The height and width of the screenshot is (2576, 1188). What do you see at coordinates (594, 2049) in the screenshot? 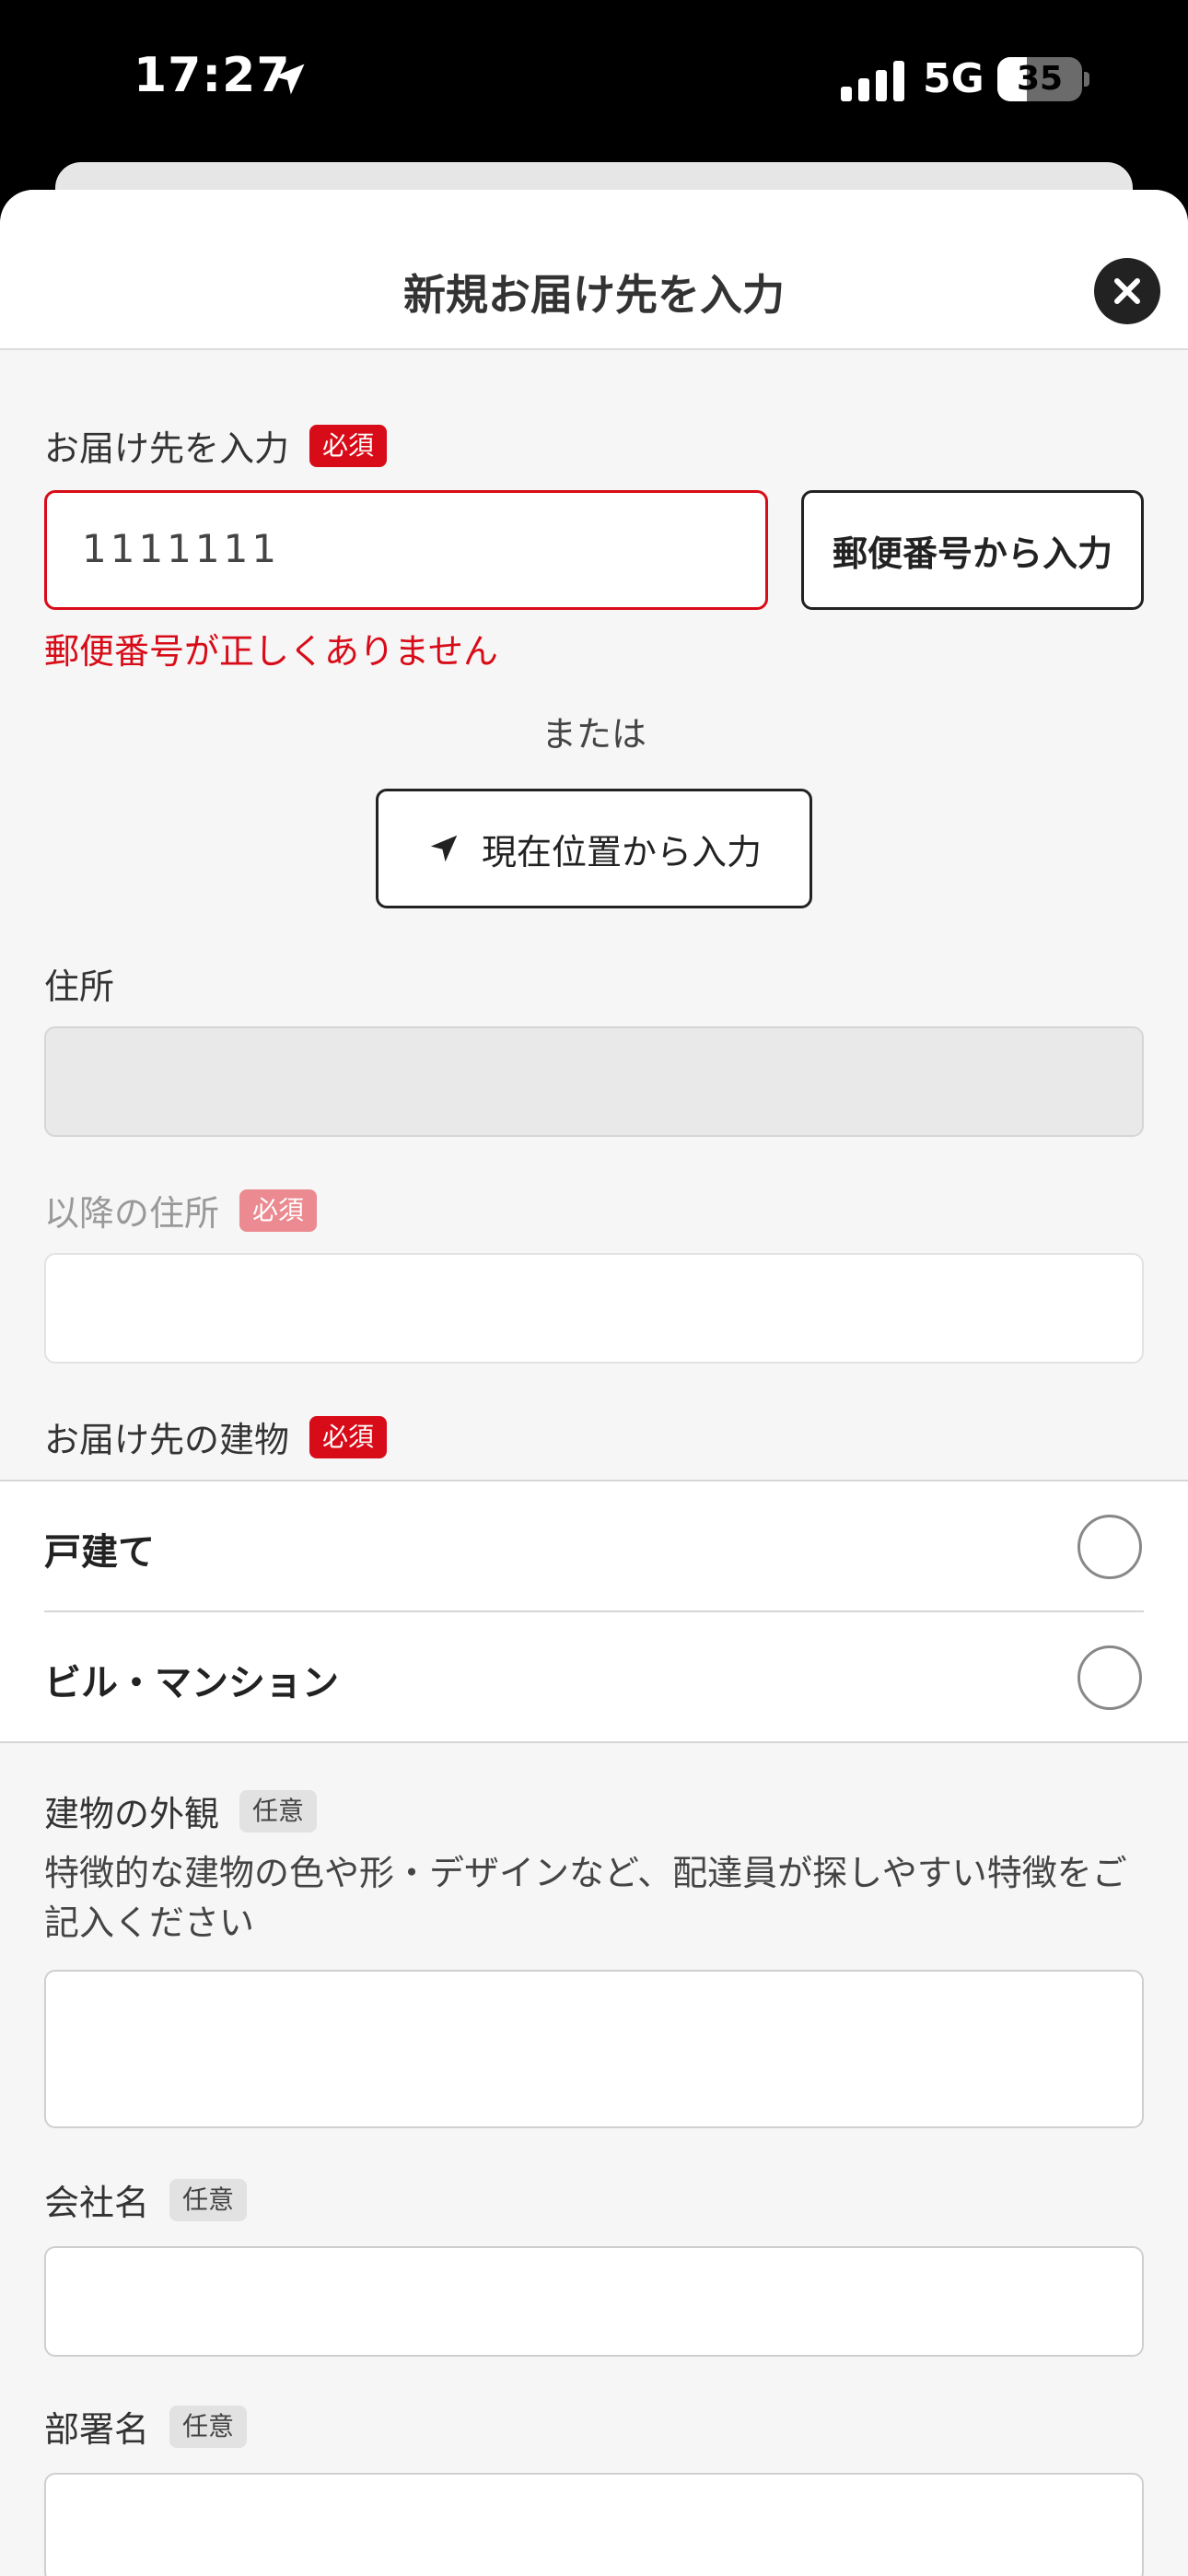
I see `building-appearance-input` at bounding box center [594, 2049].